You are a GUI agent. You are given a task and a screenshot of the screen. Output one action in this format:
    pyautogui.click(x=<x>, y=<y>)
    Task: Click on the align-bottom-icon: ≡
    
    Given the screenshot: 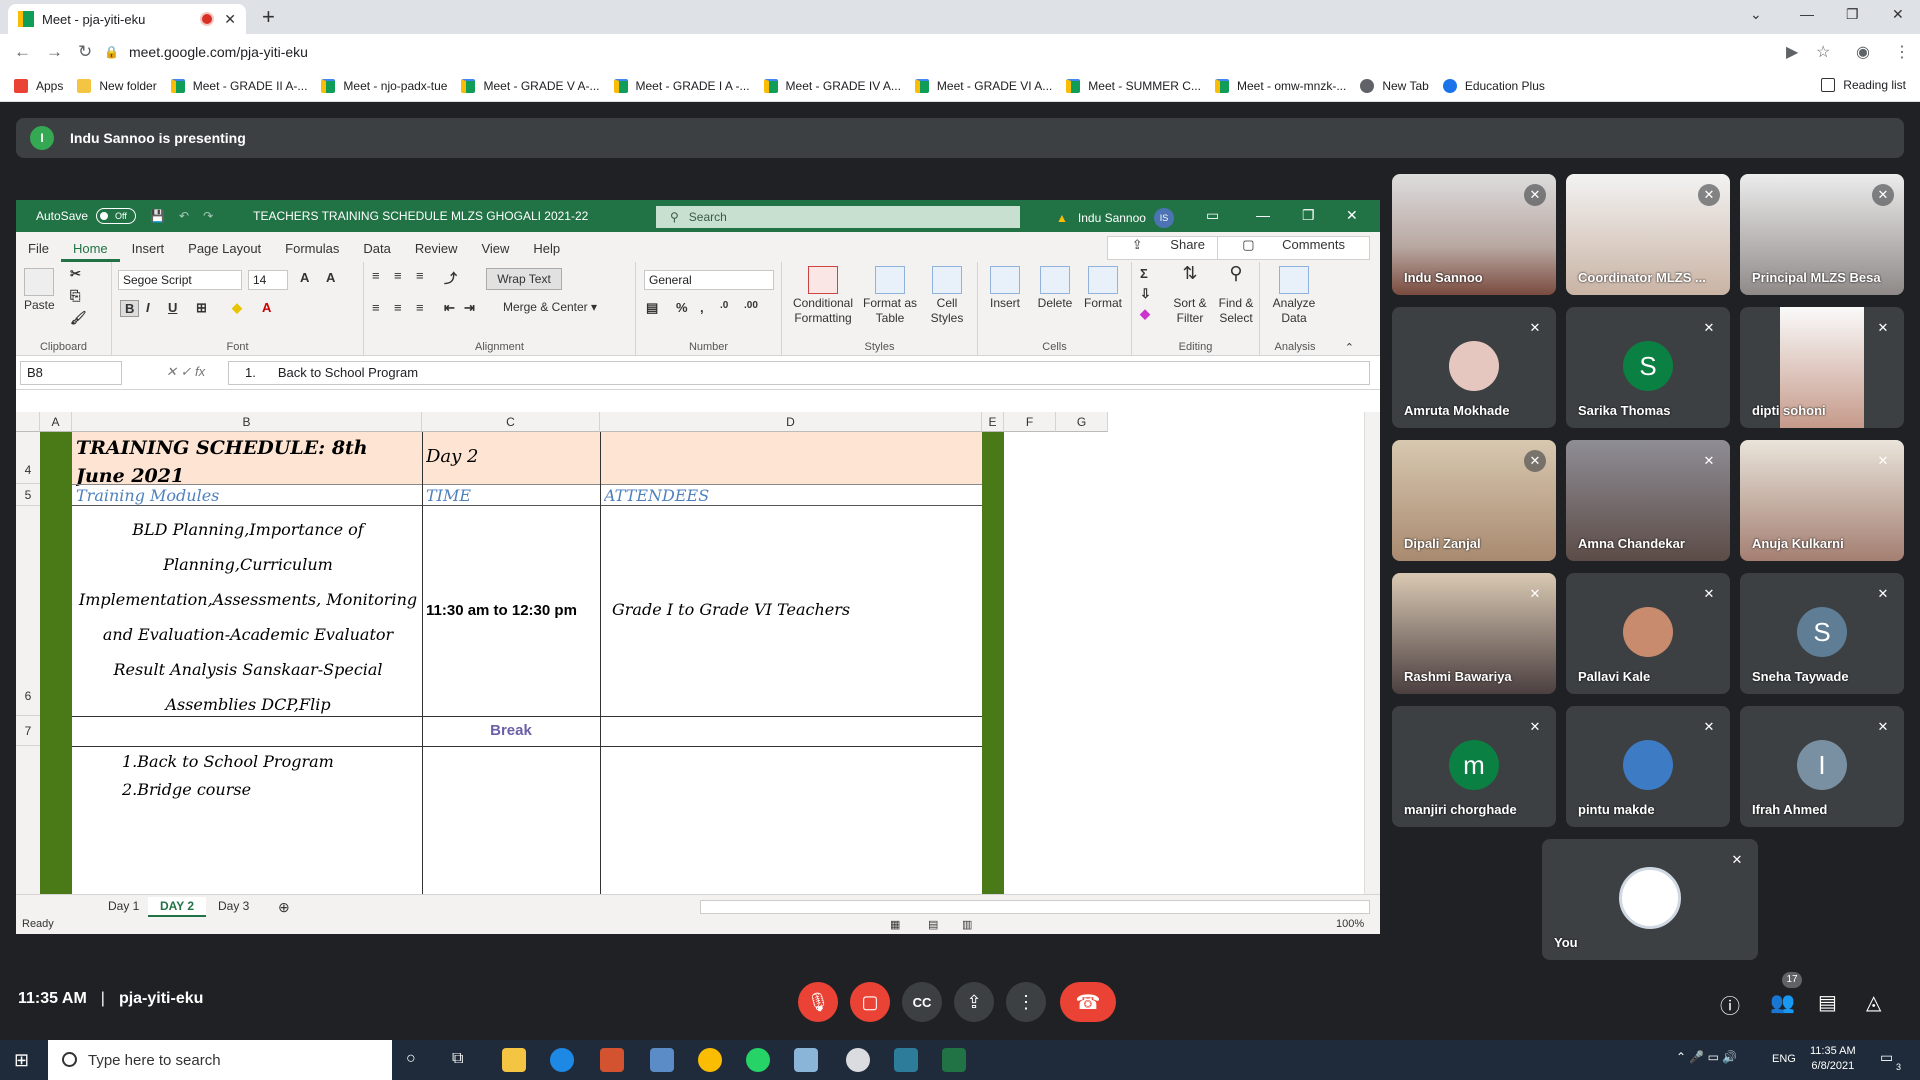 What is the action you would take?
    pyautogui.click(x=420, y=275)
    